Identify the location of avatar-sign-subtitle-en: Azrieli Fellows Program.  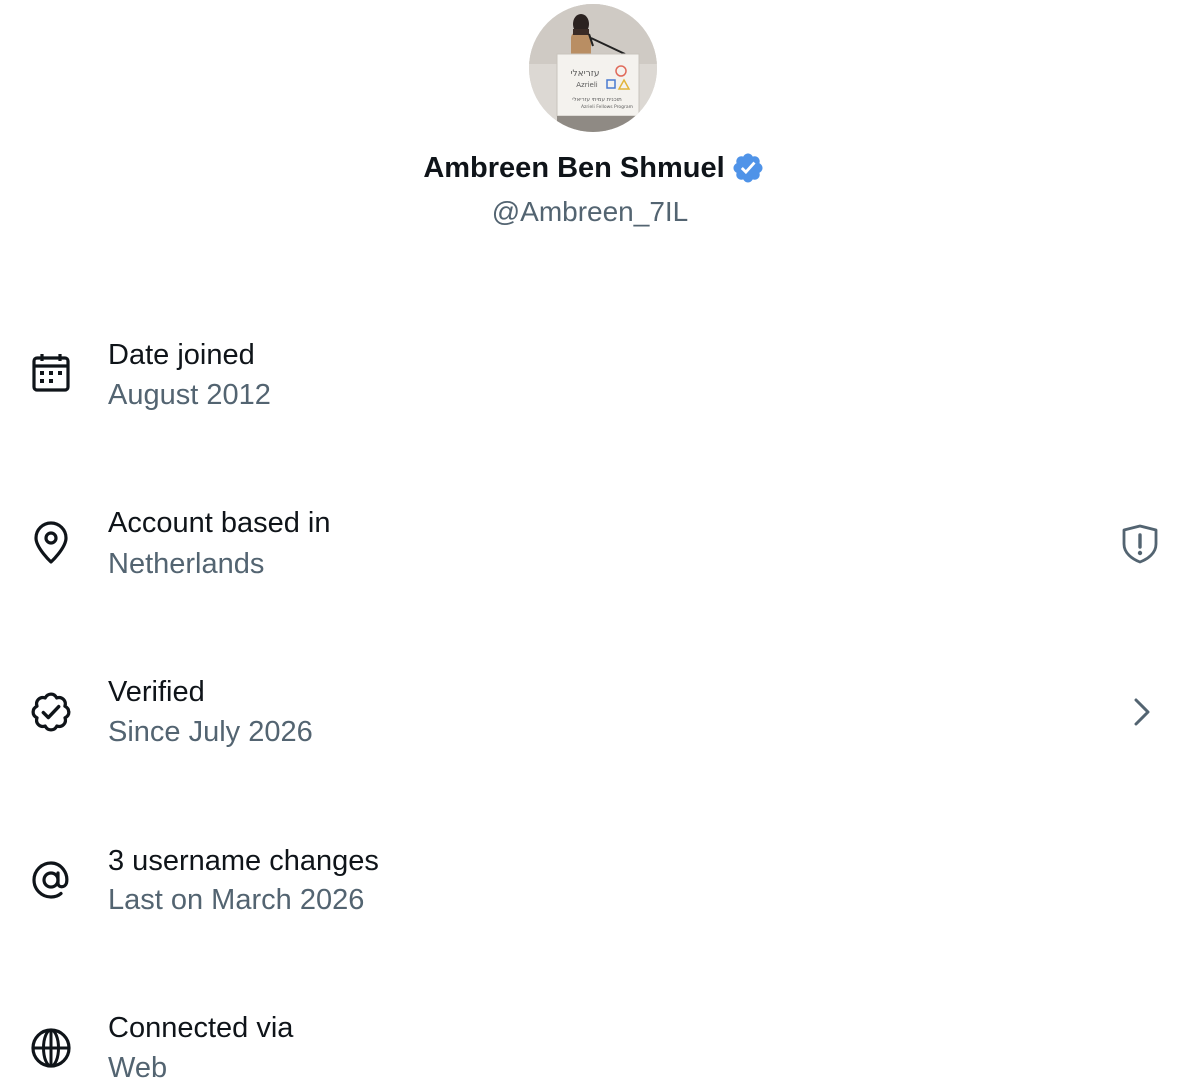
(607, 107).